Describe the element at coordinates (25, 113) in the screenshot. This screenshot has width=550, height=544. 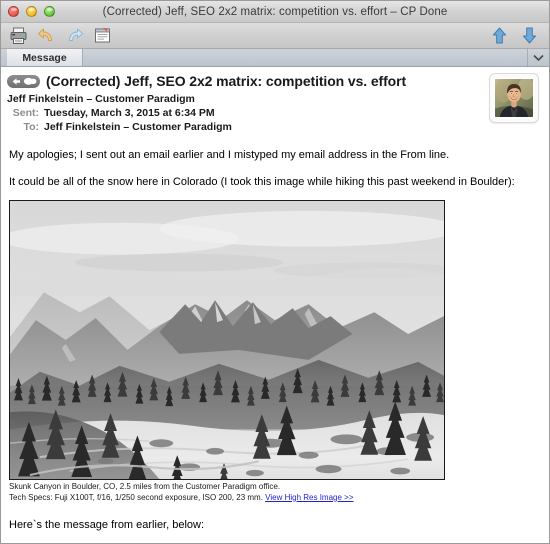
I see `sent-label: Sent:` at that location.